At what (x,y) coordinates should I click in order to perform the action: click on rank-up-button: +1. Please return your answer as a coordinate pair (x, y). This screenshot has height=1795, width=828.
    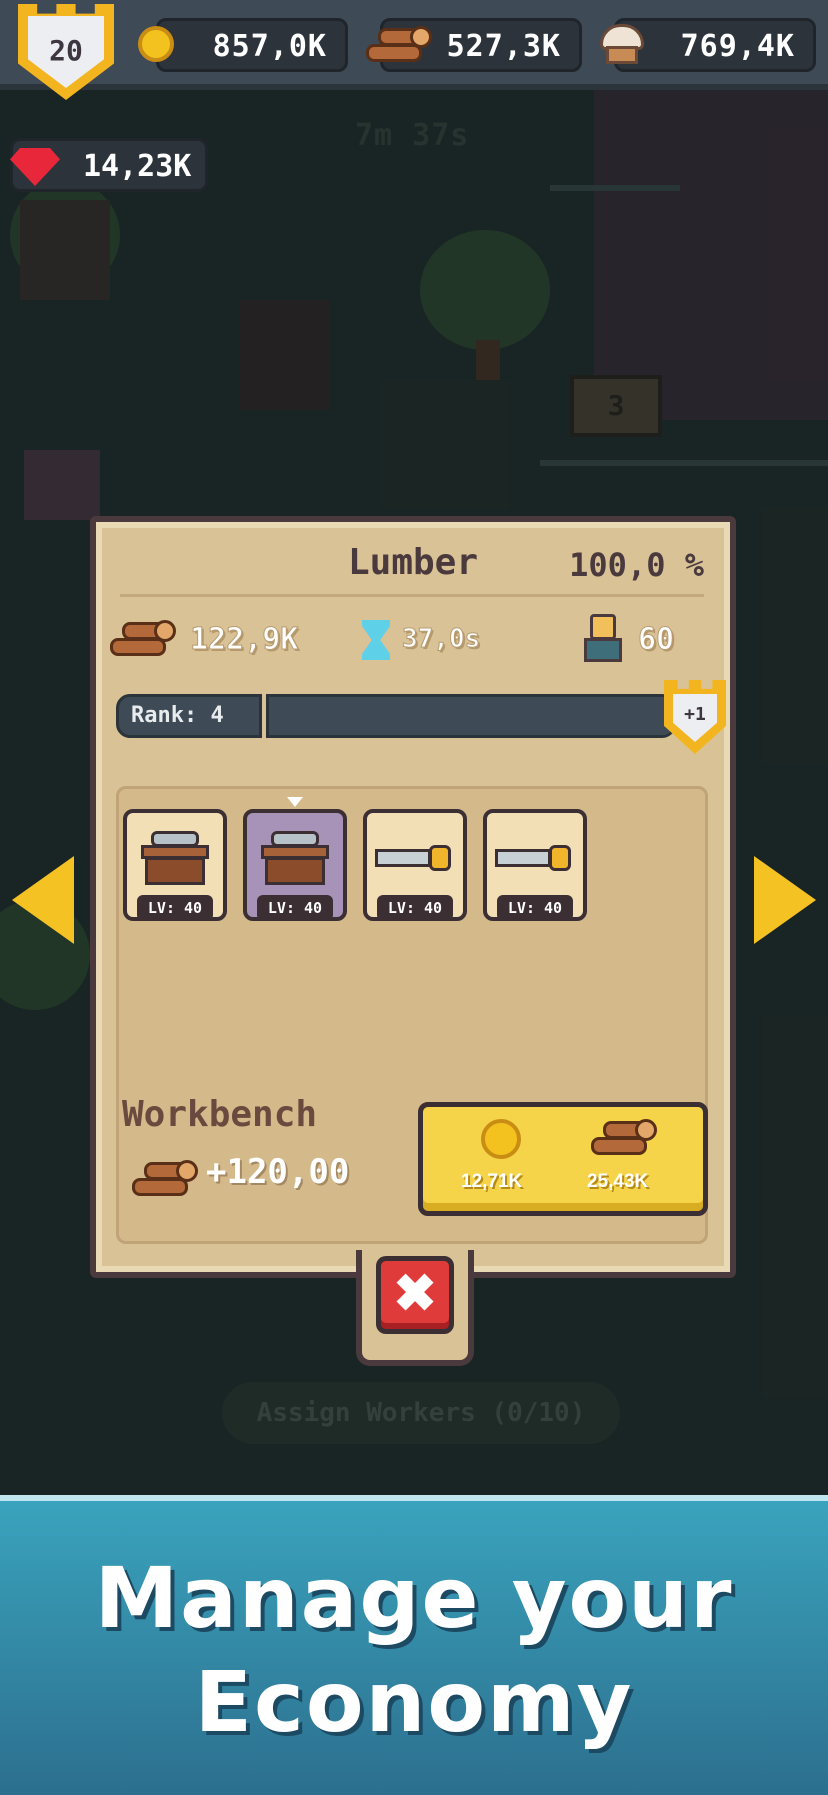
    Looking at the image, I should click on (695, 717).